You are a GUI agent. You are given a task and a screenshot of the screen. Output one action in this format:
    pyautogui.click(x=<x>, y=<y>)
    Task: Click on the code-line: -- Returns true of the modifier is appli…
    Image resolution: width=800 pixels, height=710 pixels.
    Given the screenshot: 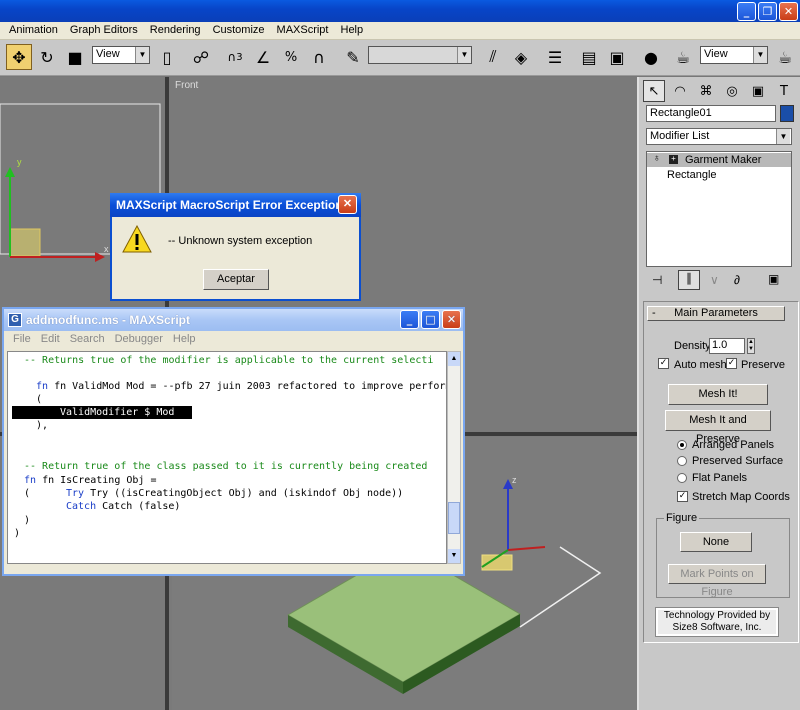 What is the action you would take?
    pyautogui.click(x=228, y=360)
    